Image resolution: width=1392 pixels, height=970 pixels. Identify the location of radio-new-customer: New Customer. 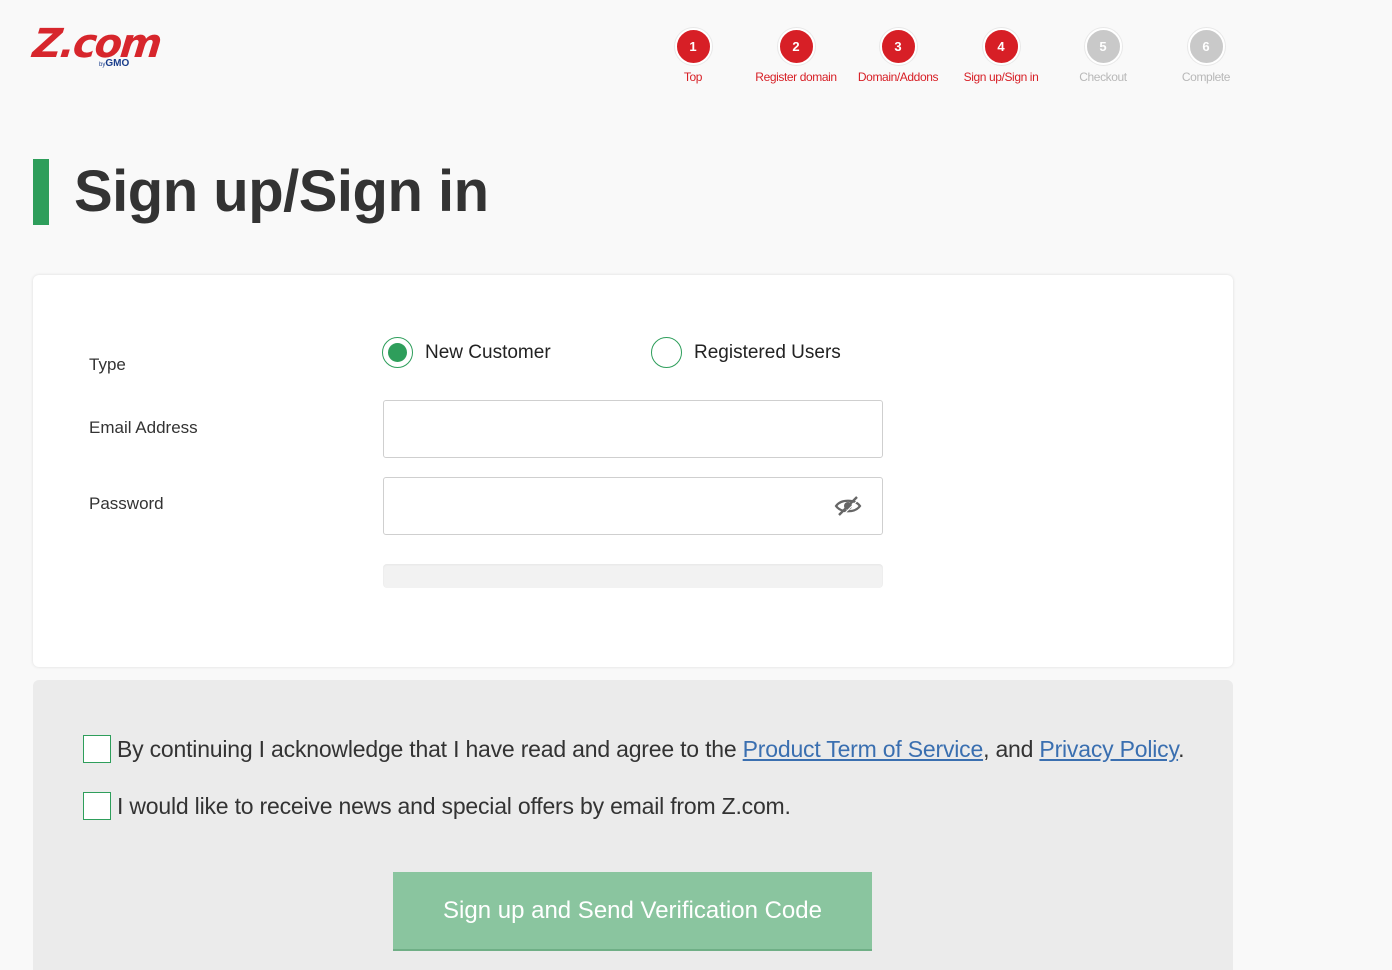
(466, 352).